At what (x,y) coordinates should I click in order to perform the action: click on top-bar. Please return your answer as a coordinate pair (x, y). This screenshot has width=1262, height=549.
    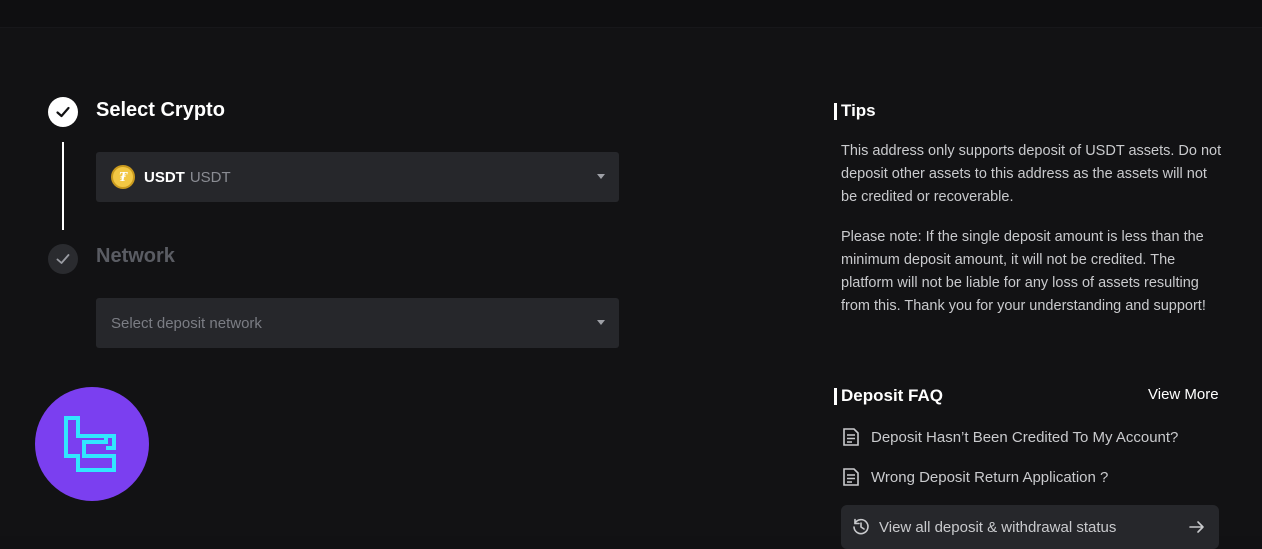
    Looking at the image, I should click on (631, 14).